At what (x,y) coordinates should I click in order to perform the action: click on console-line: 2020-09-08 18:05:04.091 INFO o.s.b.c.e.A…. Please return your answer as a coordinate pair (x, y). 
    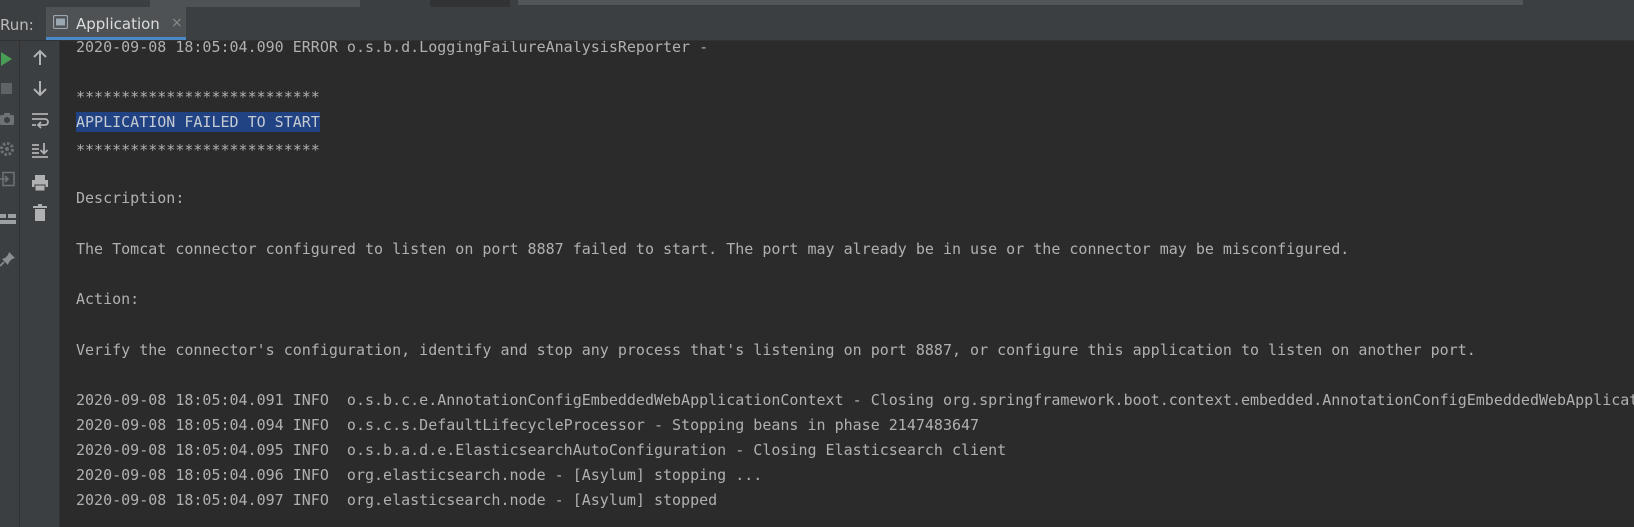
    Looking at the image, I should click on (855, 400).